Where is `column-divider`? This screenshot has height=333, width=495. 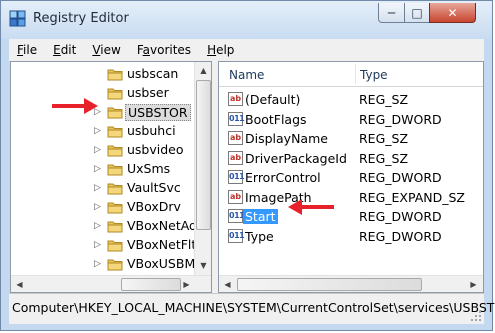
column-divider is located at coordinates (355, 74).